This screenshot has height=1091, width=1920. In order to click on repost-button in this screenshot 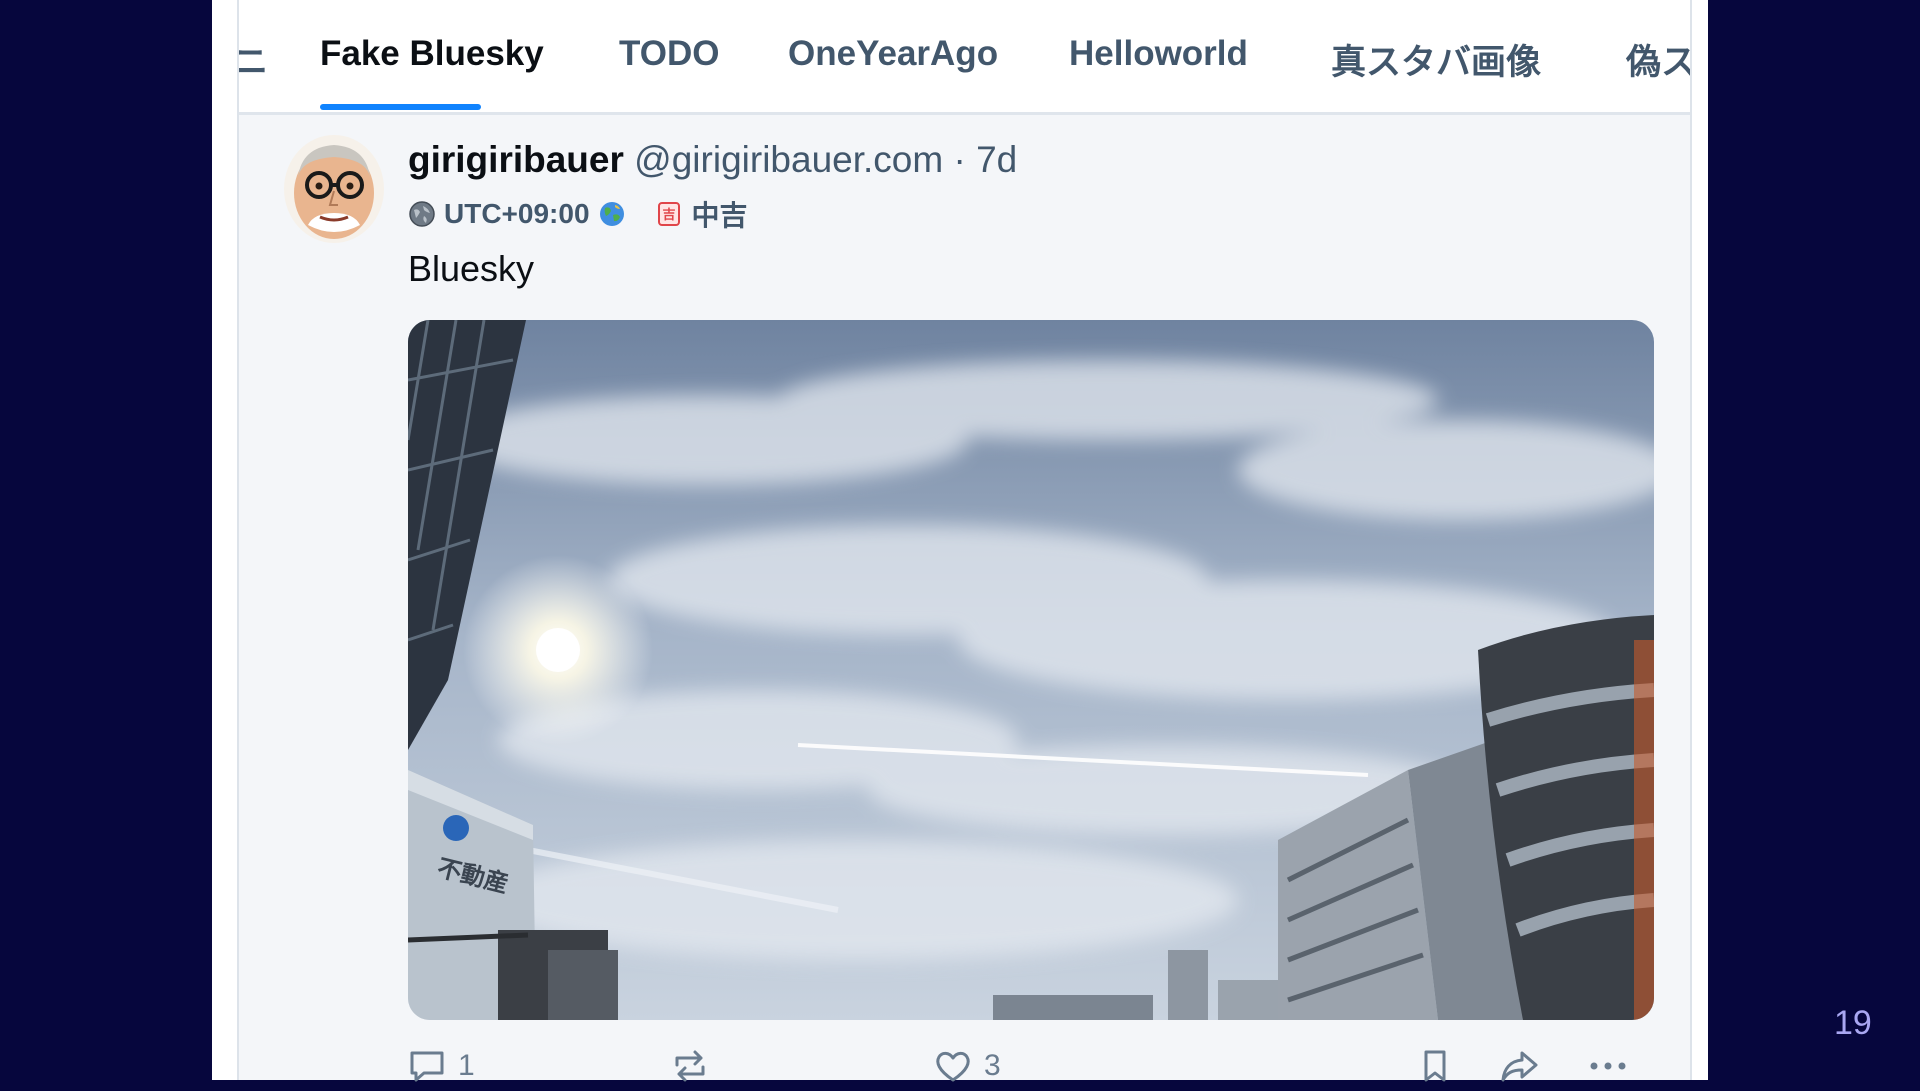, I will do `click(696, 1066)`.